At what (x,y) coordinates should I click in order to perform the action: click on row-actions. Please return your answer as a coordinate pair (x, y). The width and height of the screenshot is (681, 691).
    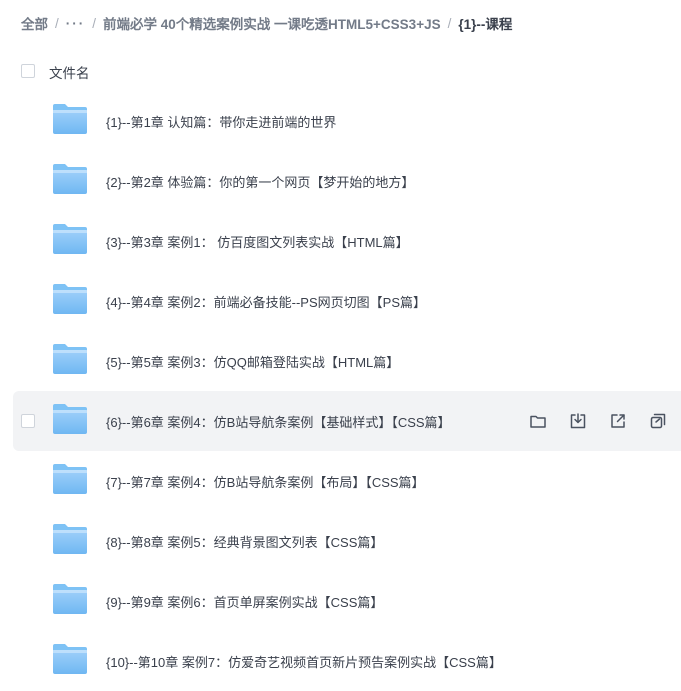
    Looking at the image, I should click on (605, 421).